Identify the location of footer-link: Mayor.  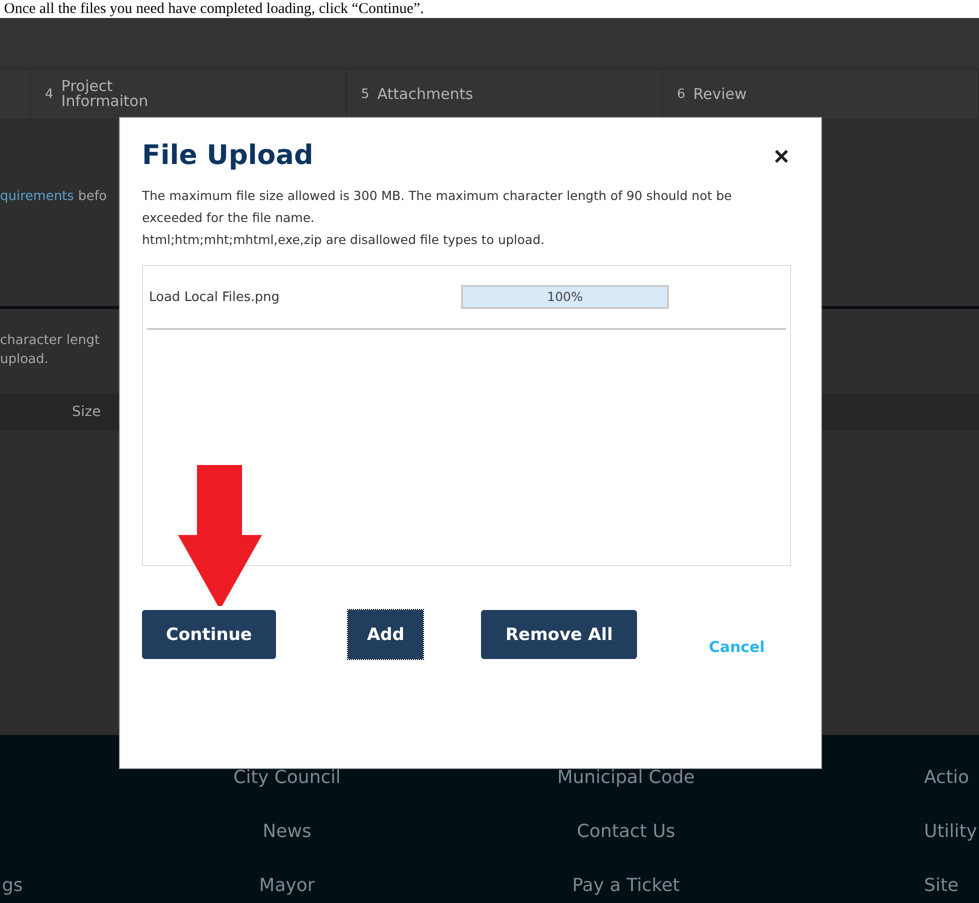
(287, 885).